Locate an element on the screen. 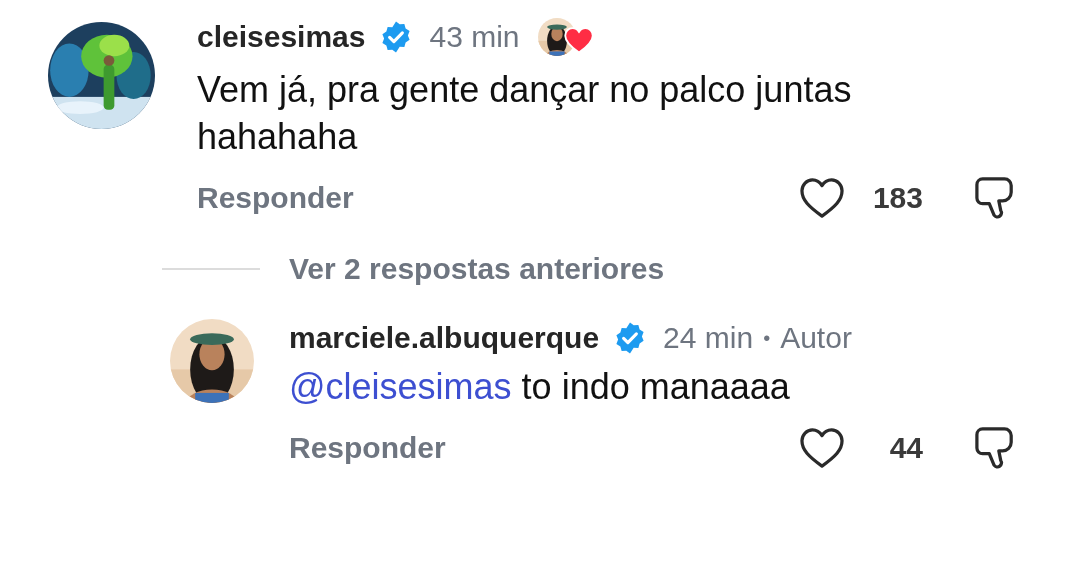 The width and height of the screenshot is (1080, 569). reply-text: to indo manaaaa is located at coordinates (655, 386).